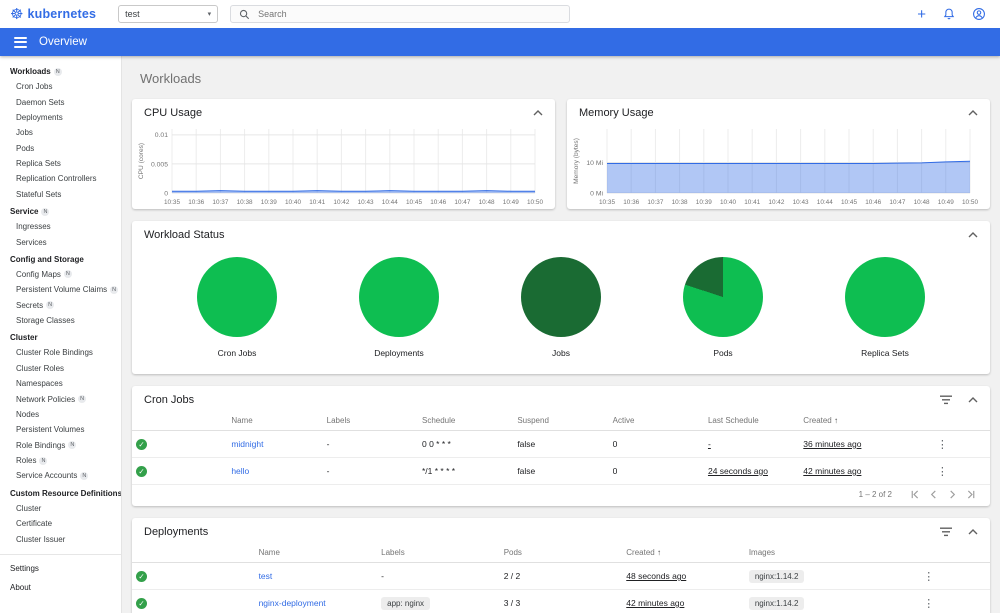 This screenshot has height=613, width=1000. What do you see at coordinates (409, 14) in the screenshot?
I see `search-input` at bounding box center [409, 14].